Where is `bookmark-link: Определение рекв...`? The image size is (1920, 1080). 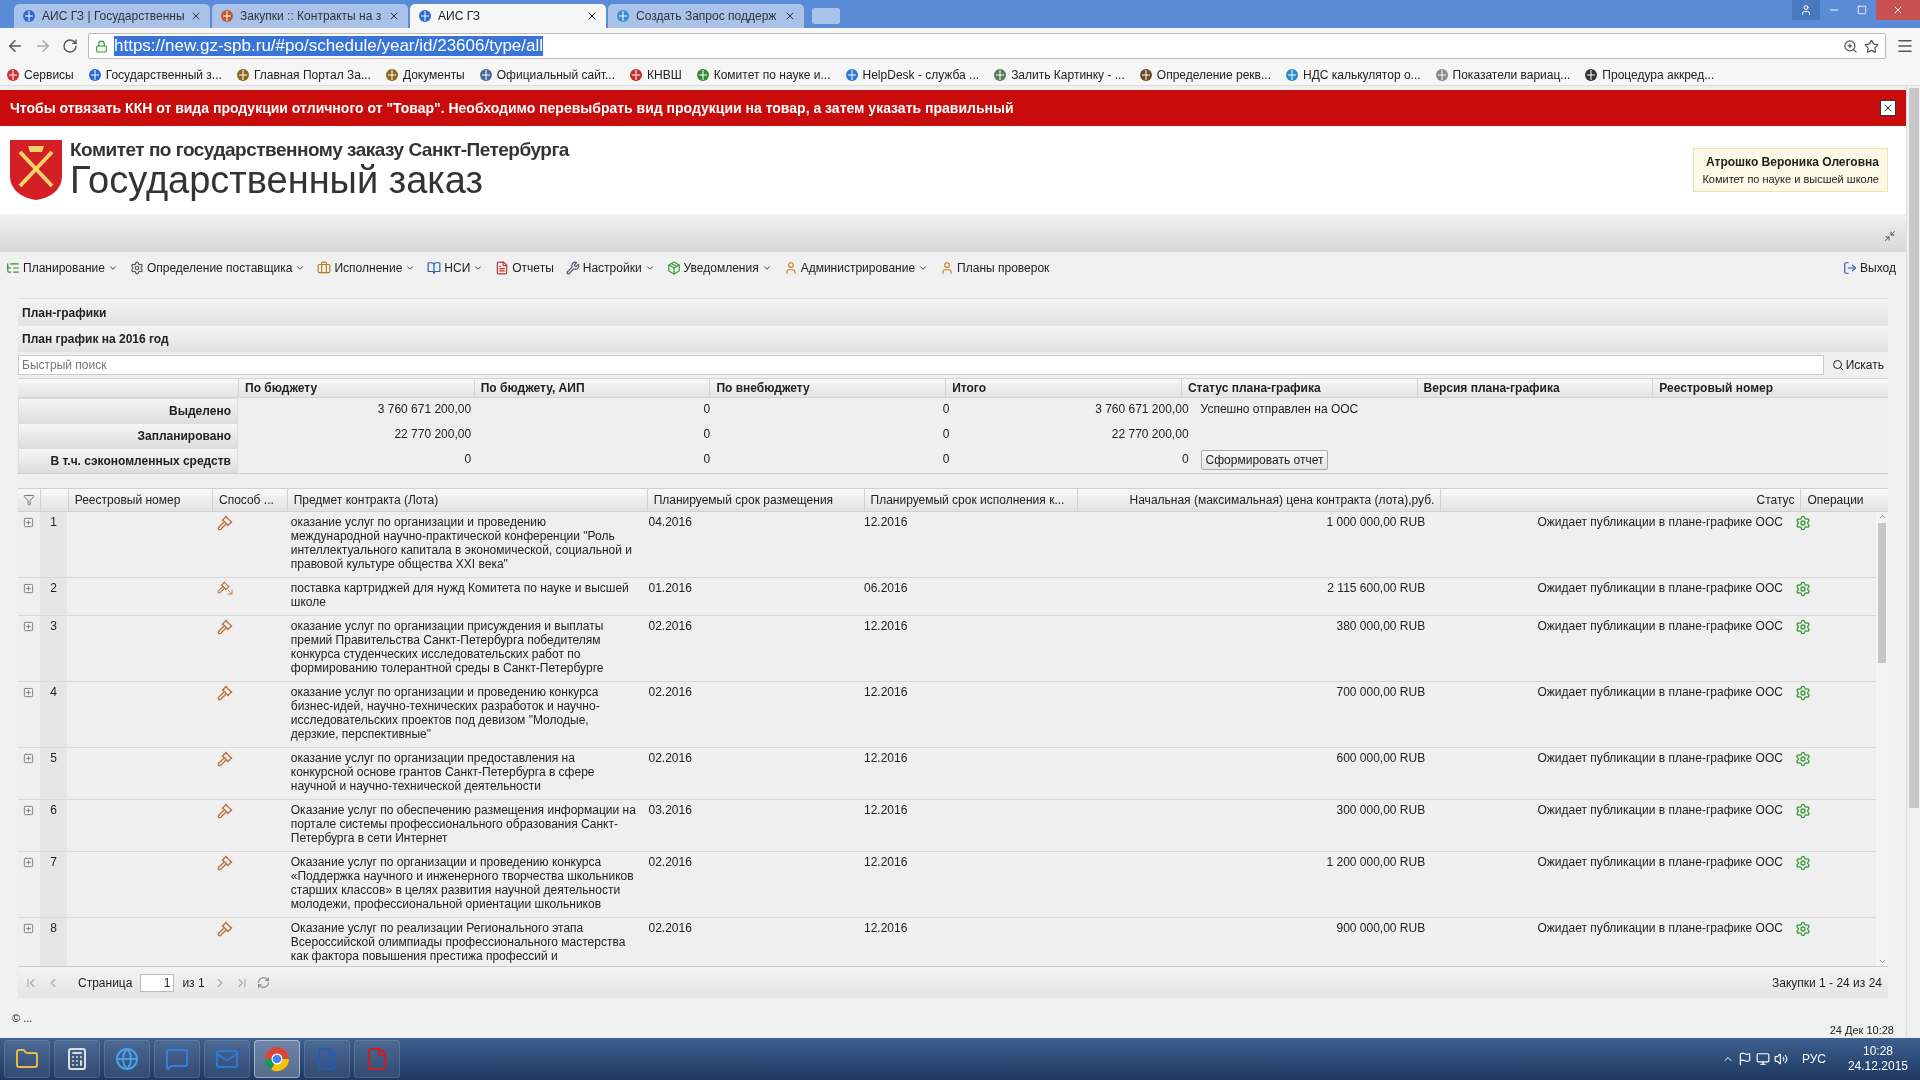 bookmark-link: Определение рекв... is located at coordinates (1204, 74).